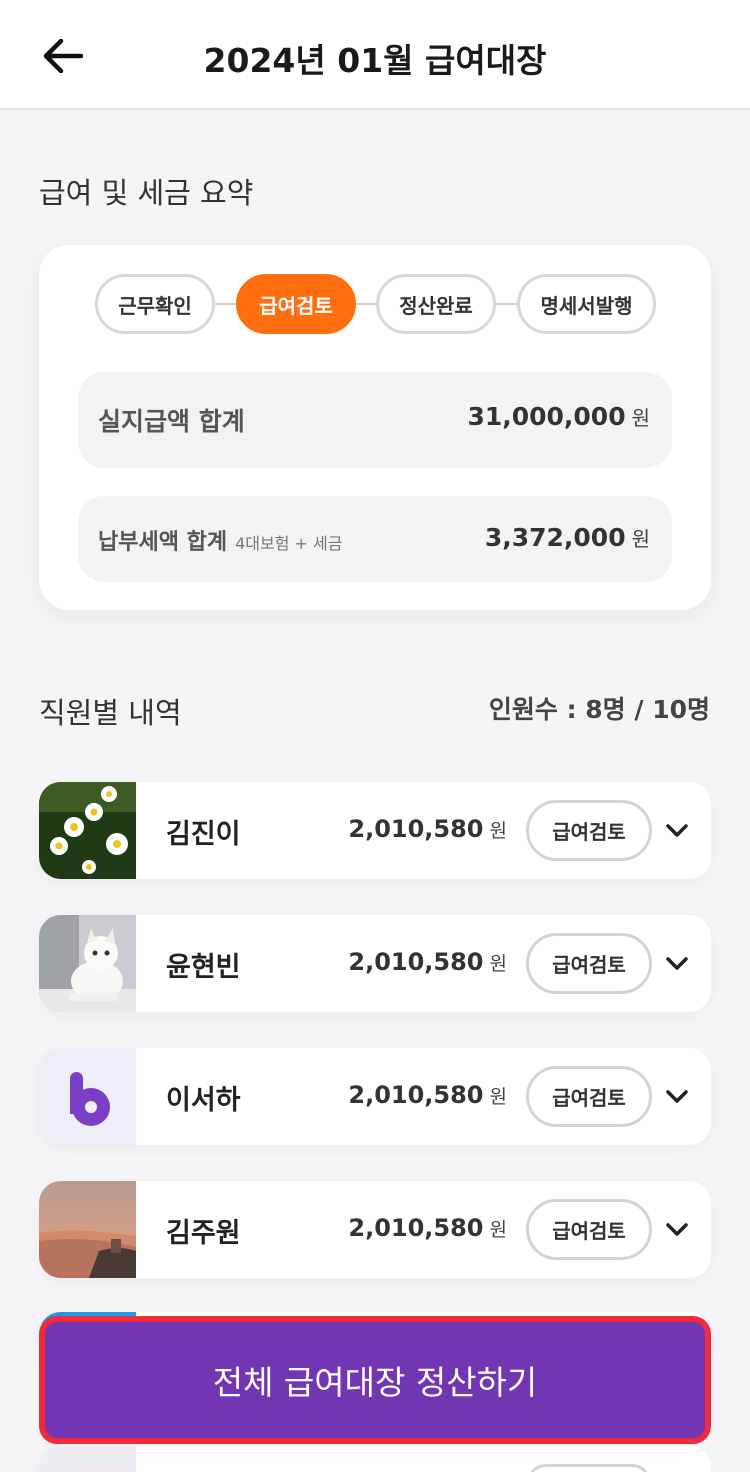 The image size is (750, 1472). I want to click on net-pay-label: 실지급액 합계, so click(171, 421).